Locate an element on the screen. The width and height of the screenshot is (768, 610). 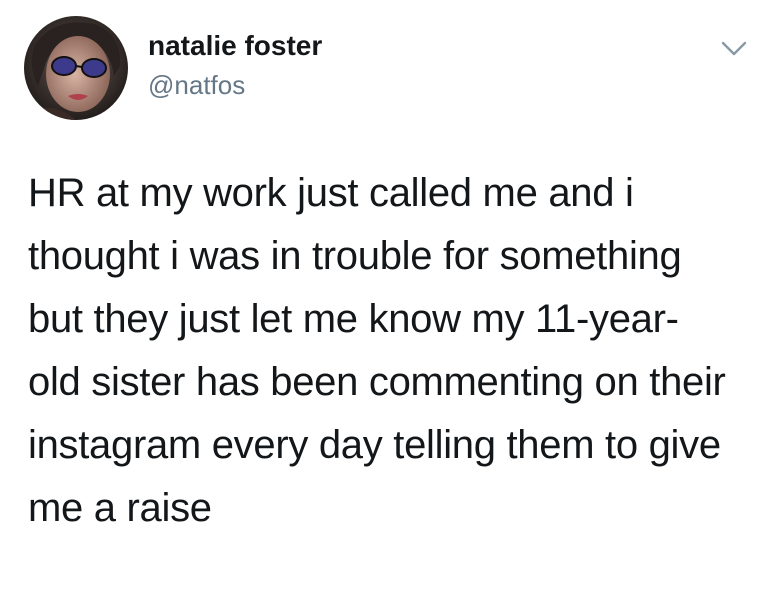
tweet-text-line: but they just let me know my 11-year- is located at coordinates (353, 319).